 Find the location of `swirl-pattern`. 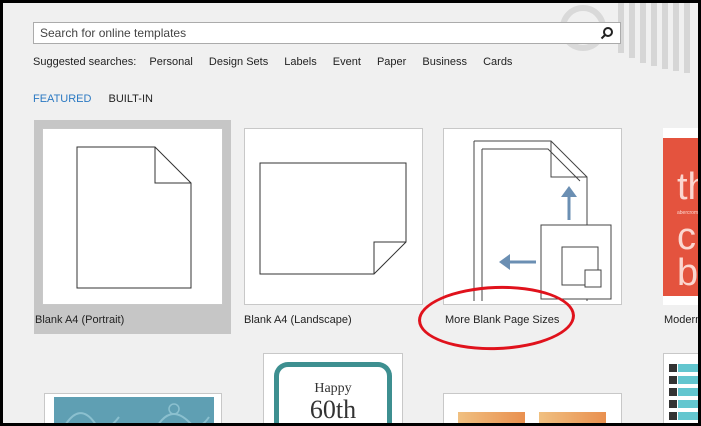

swirl-pattern is located at coordinates (134, 410).